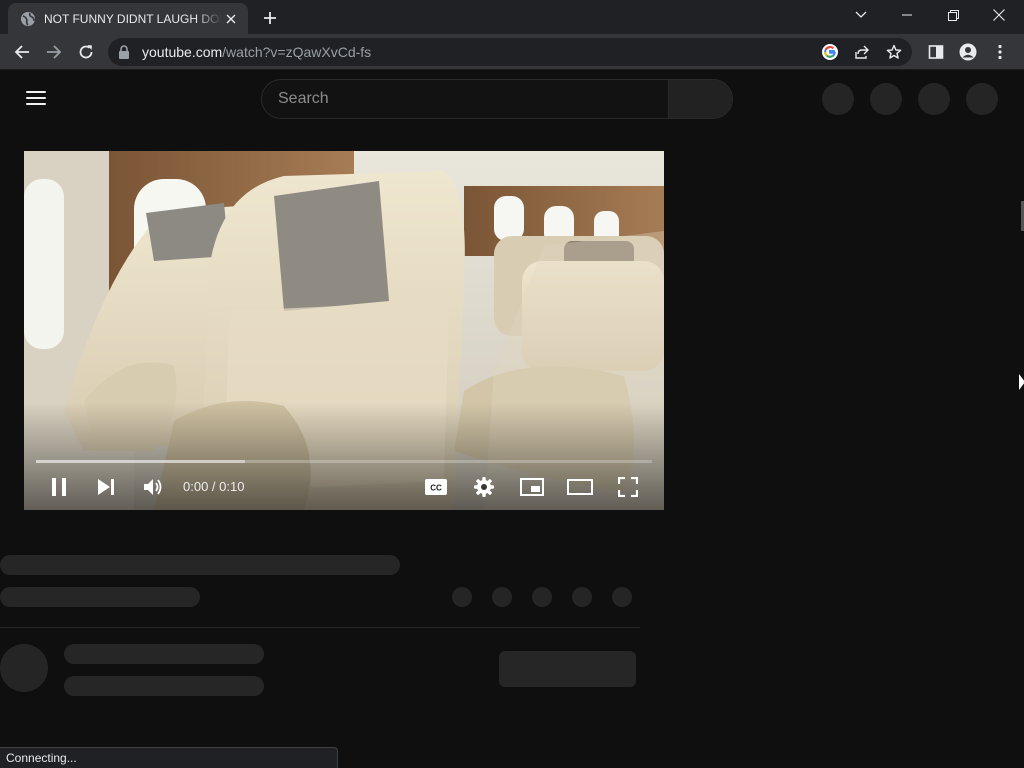 The width and height of the screenshot is (1024, 768). I want to click on skeleton-subtitle, so click(100, 597).